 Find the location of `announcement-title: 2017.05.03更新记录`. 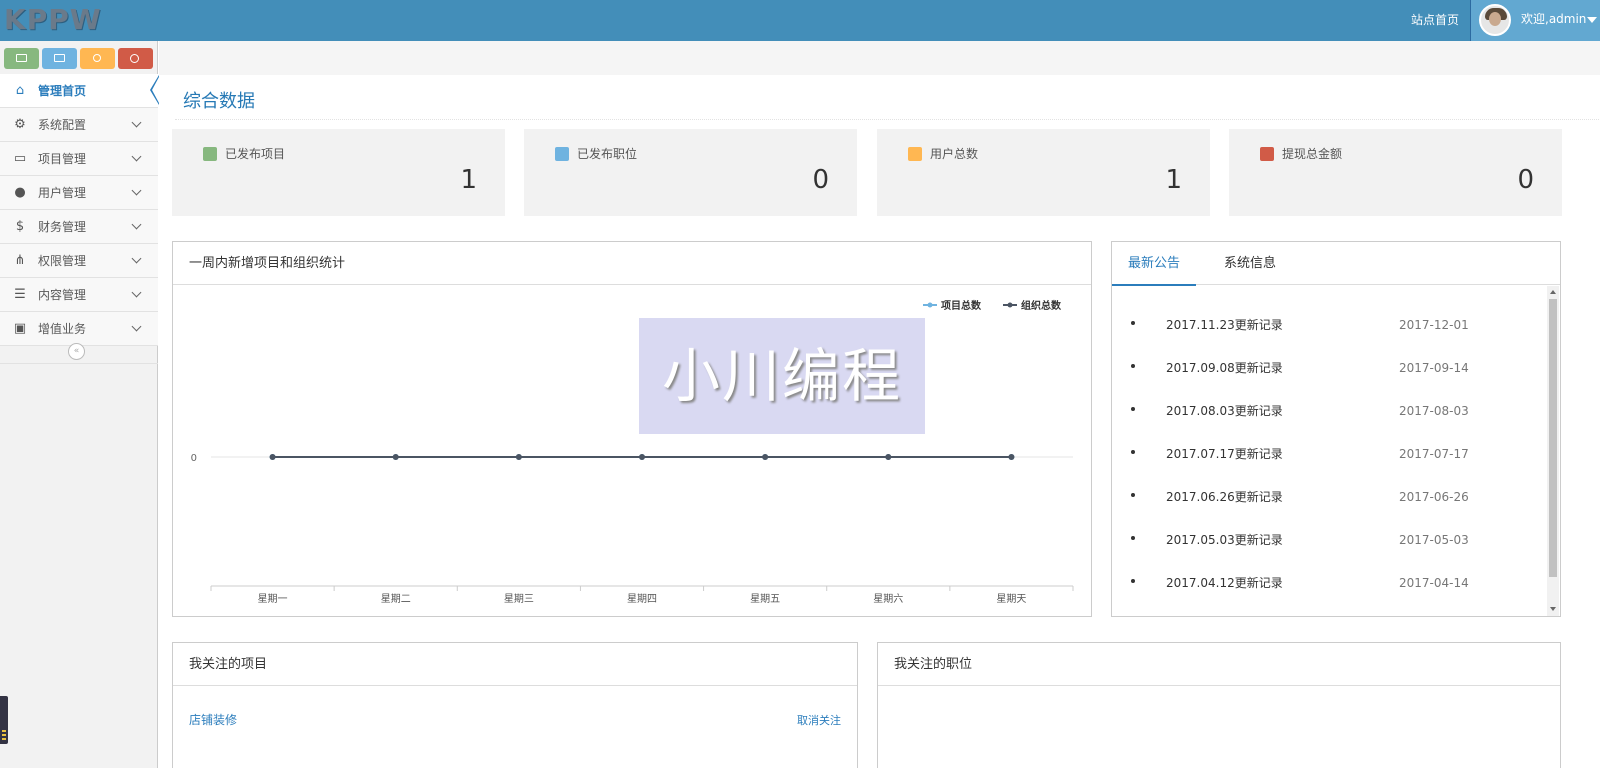

announcement-title: 2017.05.03更新记录 is located at coordinates (1224, 540).